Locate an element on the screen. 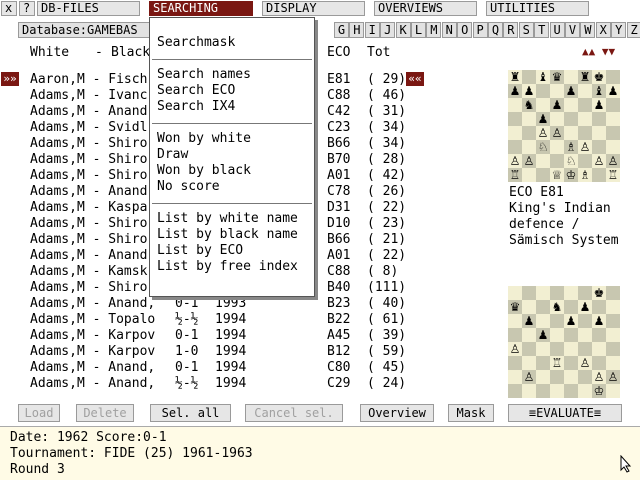 This screenshot has height=480, width=640. game-moves: ( 61) is located at coordinates (387, 319).